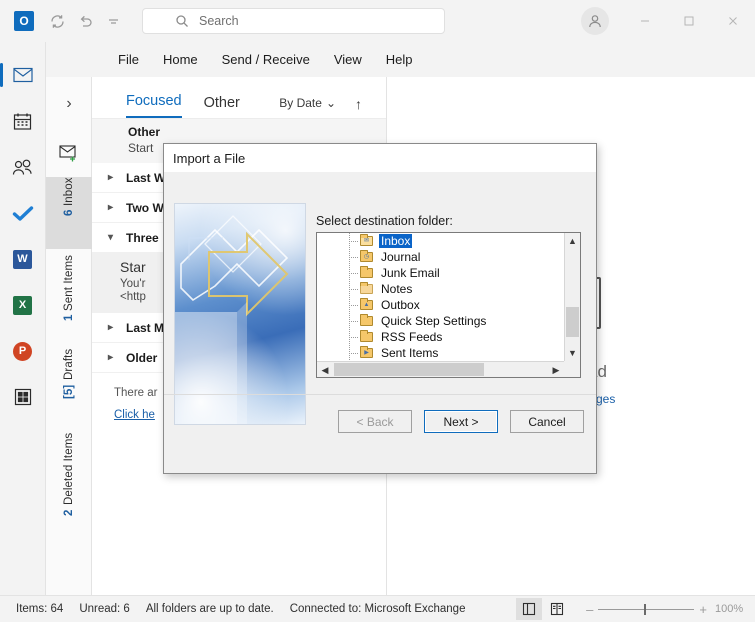 The image size is (755, 622). What do you see at coordinates (57, 21) in the screenshot?
I see `sync-icon` at bounding box center [57, 21].